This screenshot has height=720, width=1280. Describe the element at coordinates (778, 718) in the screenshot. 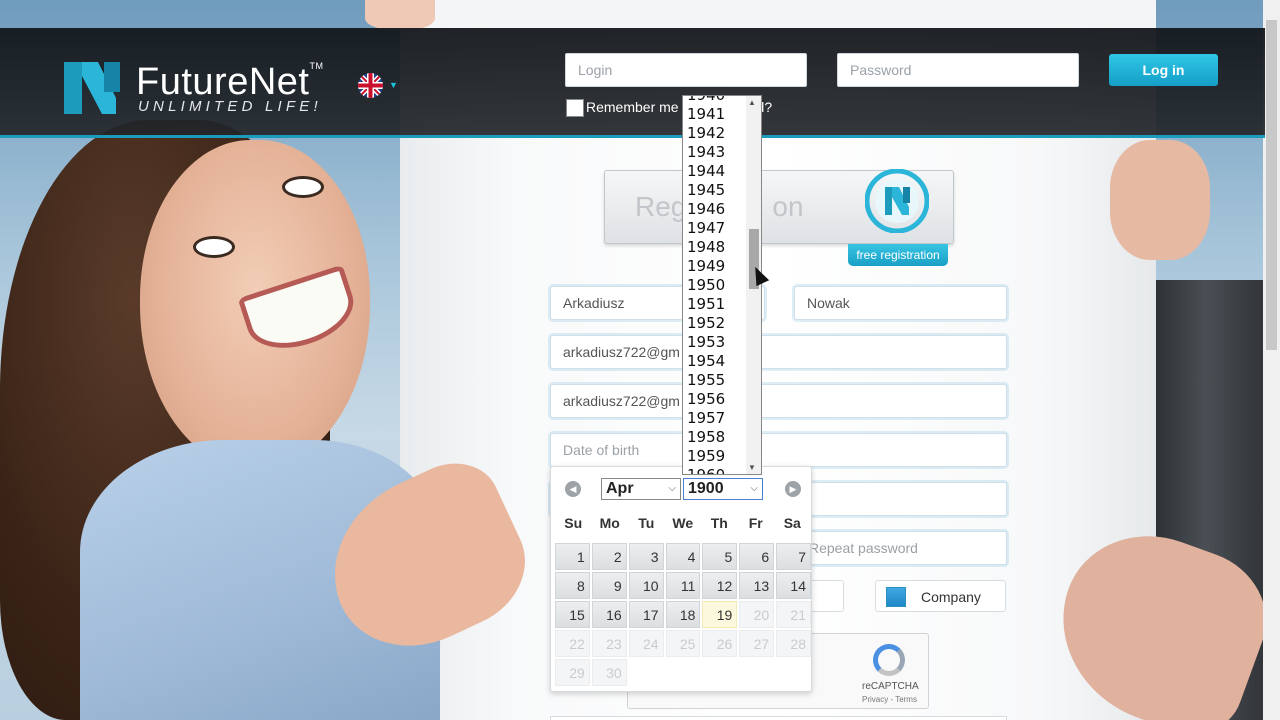

I see `next-field` at that location.